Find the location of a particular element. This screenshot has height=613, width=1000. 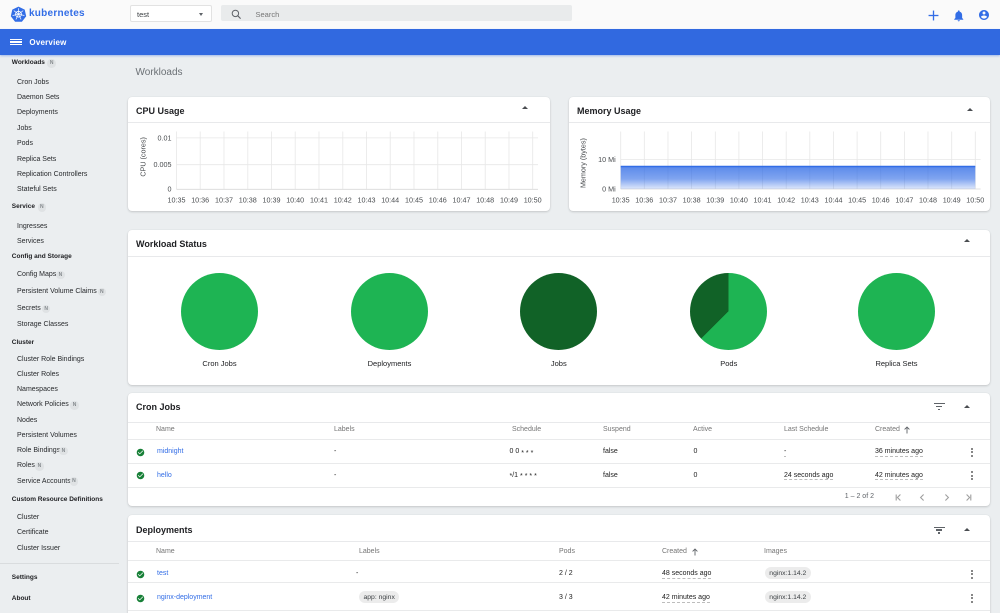

svg-text: CPU (cores) is located at coordinates (143, 157).